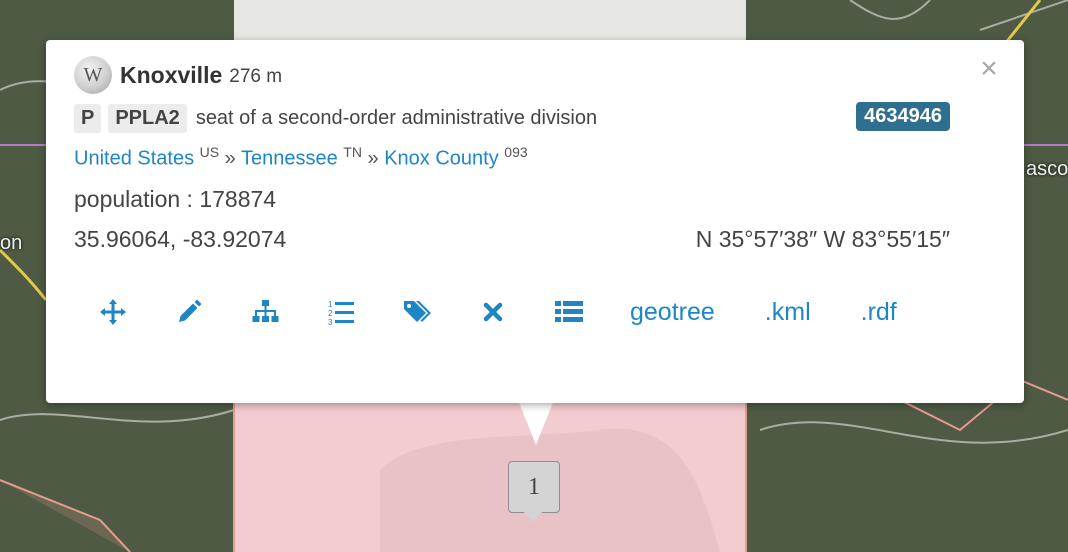  I want to click on ordered-list-icon: 123, so click(341, 312).